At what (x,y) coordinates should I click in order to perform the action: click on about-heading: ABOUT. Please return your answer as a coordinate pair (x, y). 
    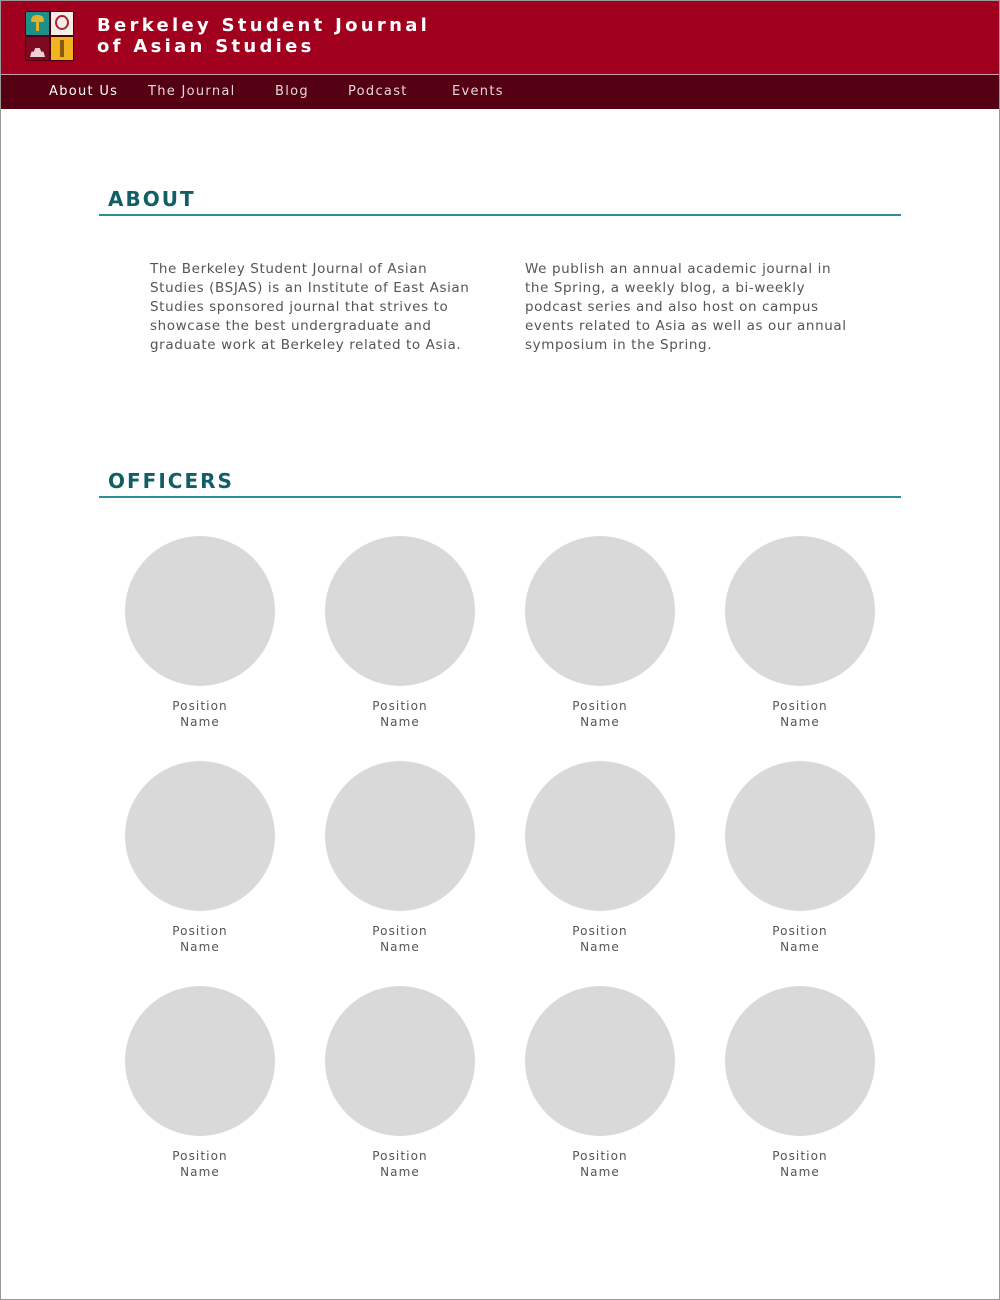
    Looking at the image, I should click on (152, 199).